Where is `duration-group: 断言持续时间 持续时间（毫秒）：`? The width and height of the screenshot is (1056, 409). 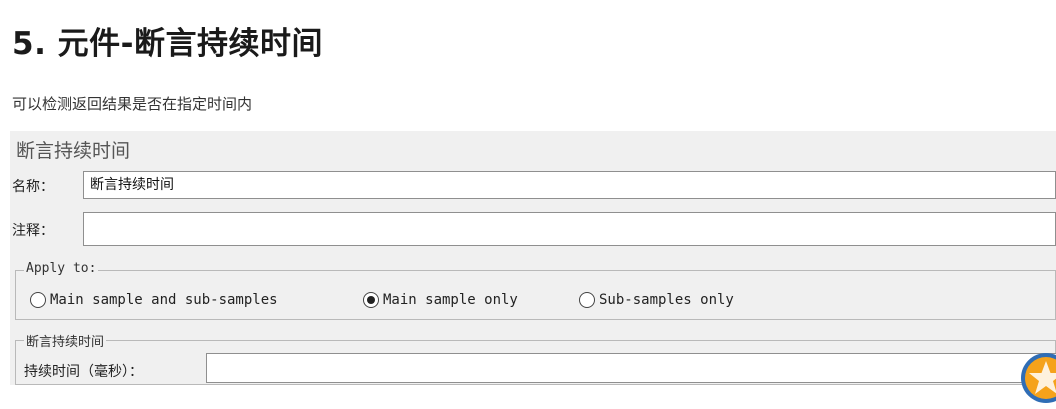 duration-group: 断言持续时间 持续时间（毫秒）： is located at coordinates (535, 358).